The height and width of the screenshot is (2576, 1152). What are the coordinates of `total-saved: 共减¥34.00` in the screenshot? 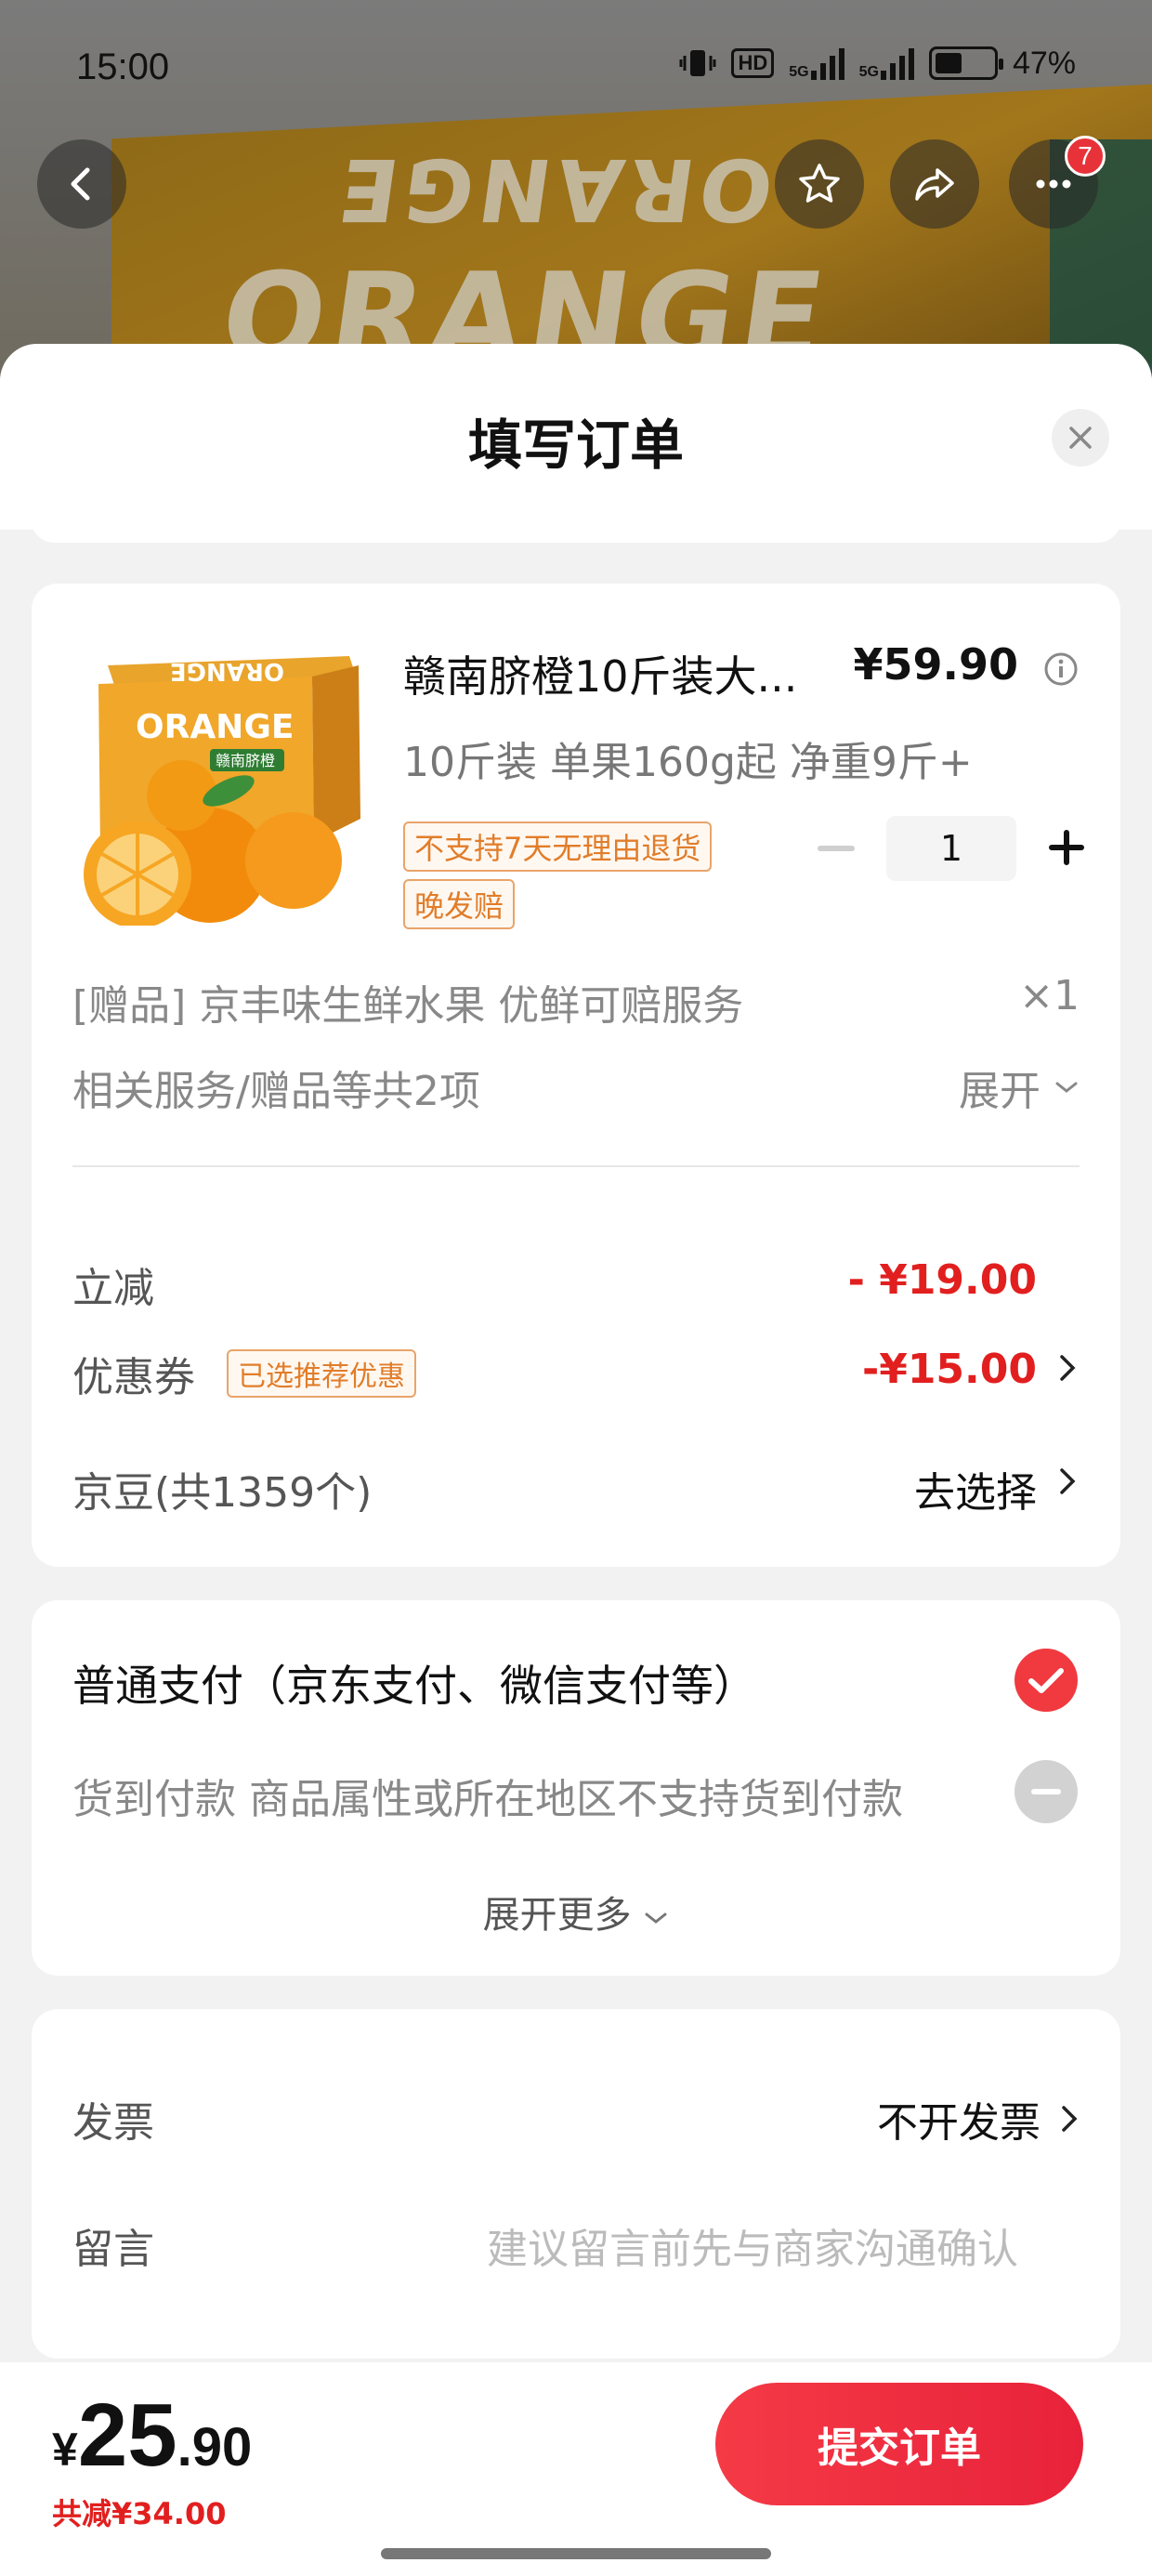 It's located at (139, 2512).